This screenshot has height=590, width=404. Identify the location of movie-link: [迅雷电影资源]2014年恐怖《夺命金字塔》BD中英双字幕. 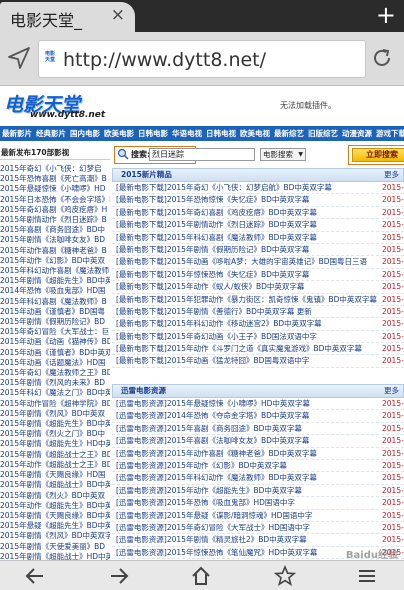
(210, 415).